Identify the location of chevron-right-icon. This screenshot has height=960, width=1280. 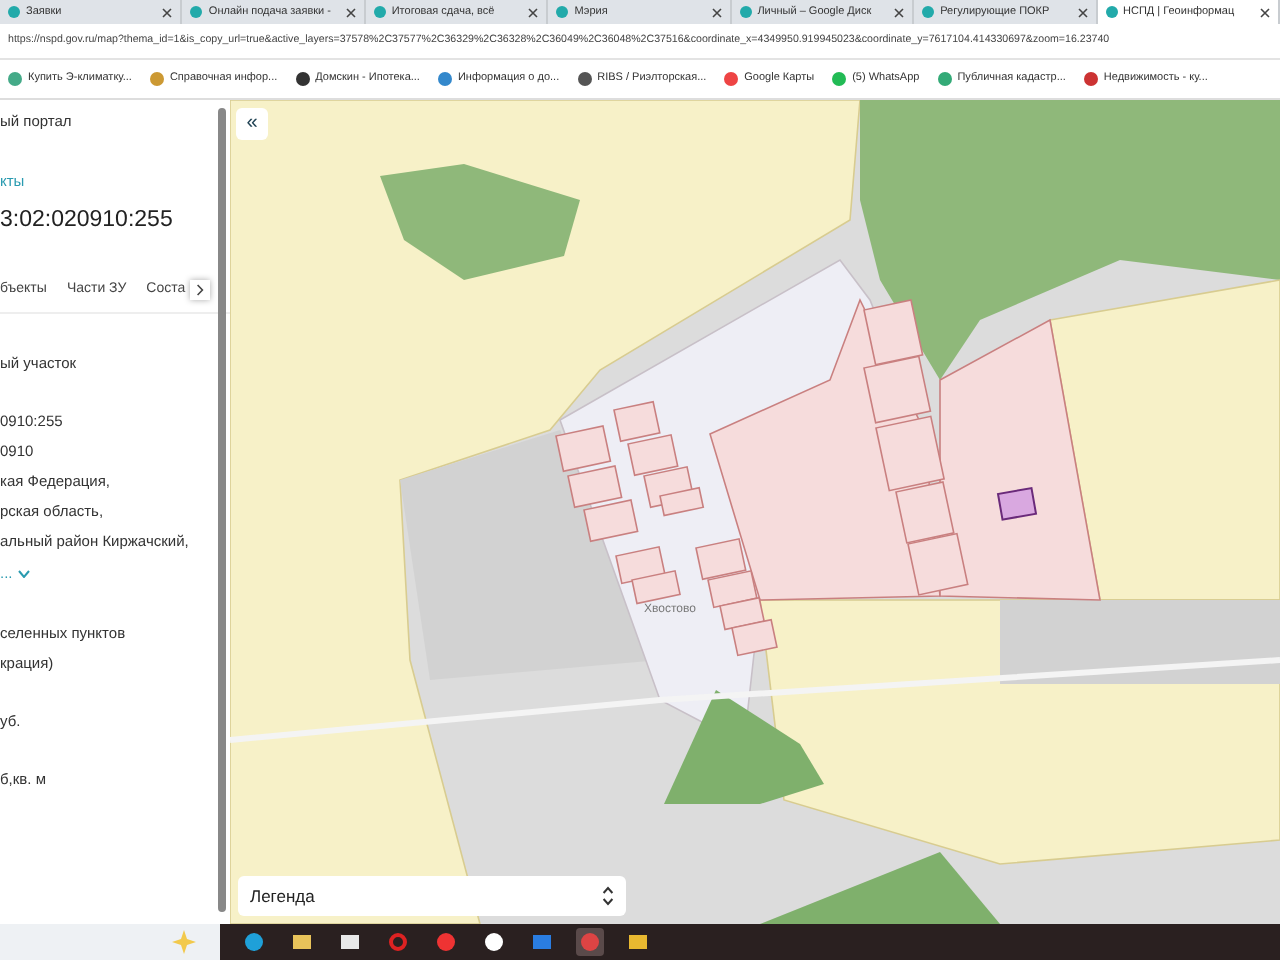
(199, 289).